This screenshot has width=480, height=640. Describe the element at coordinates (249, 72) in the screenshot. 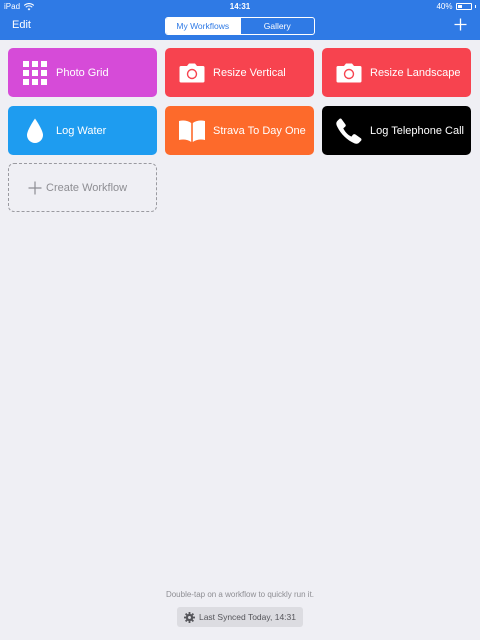

I see `workflow-label: Resize Vertical` at that location.